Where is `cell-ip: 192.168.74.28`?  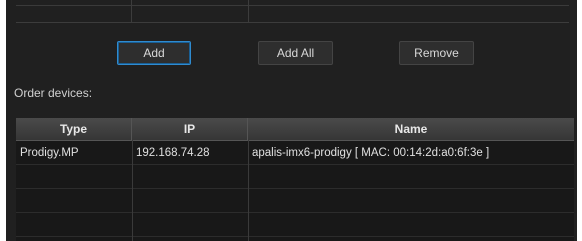
cell-ip: 192.168.74.28 is located at coordinates (173, 152).